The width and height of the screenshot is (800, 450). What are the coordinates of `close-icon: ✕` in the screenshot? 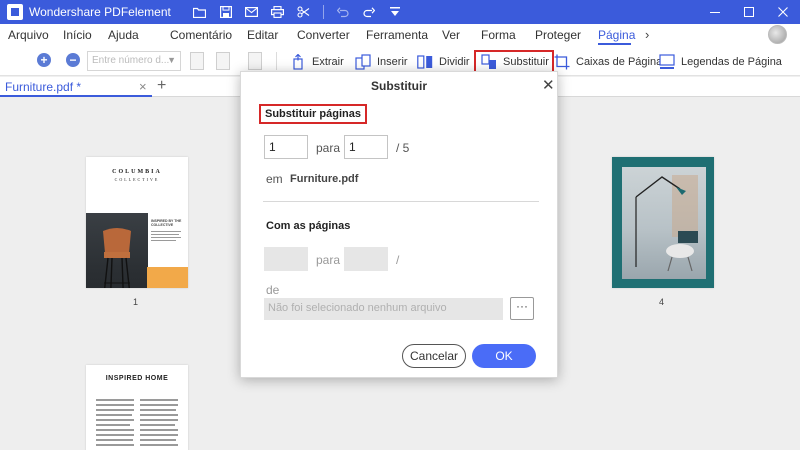 It's located at (548, 85).